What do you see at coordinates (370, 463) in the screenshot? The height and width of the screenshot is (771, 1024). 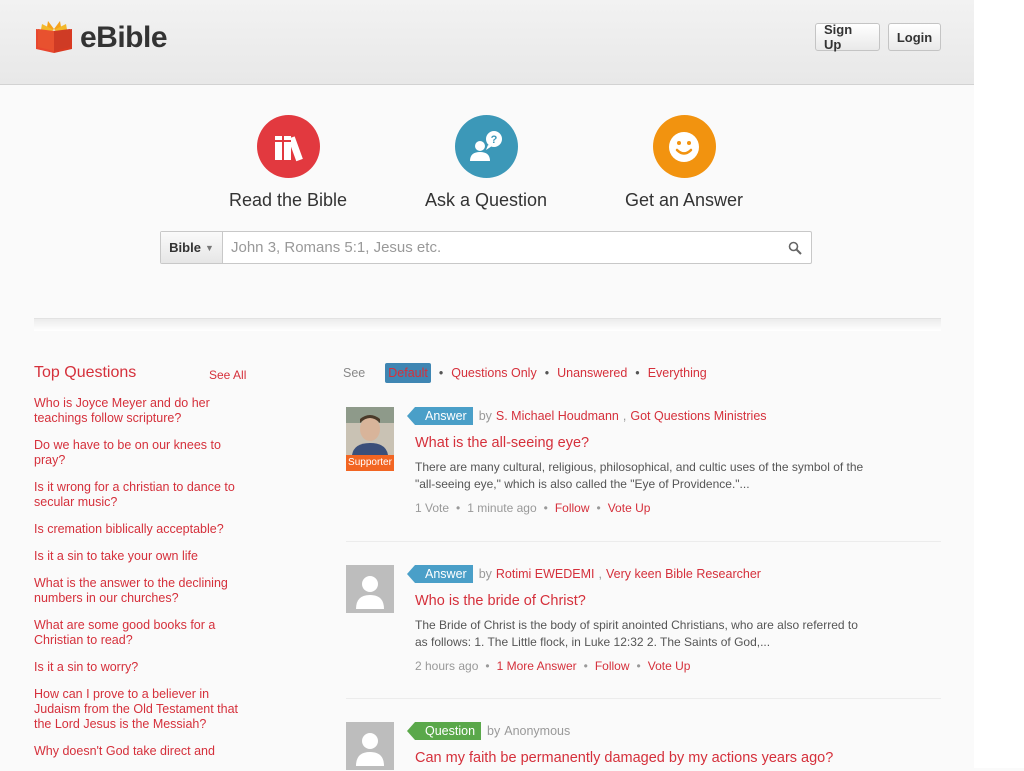 I see `supporter-badge: Supporter` at bounding box center [370, 463].